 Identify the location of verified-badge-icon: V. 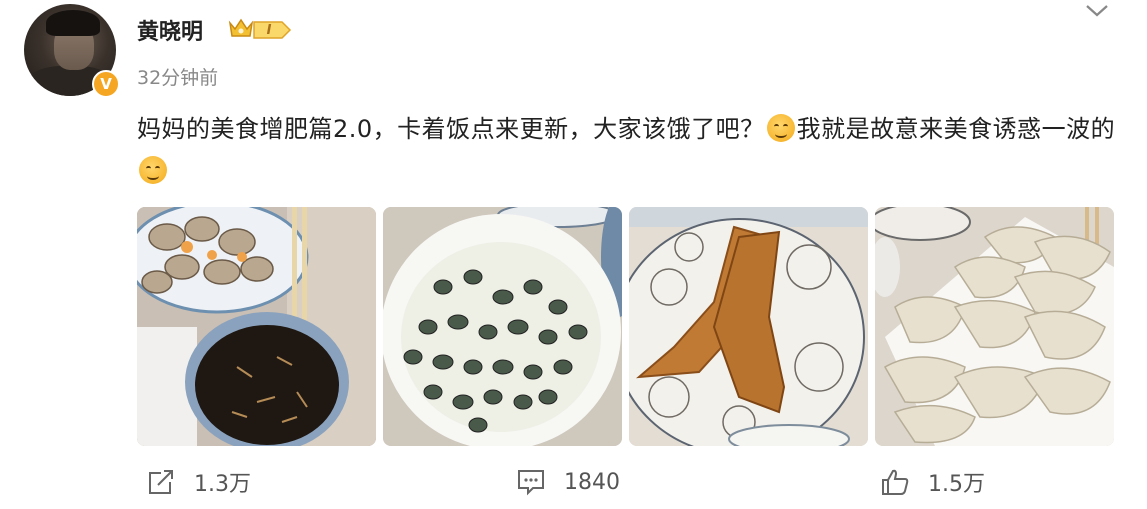
(106, 84).